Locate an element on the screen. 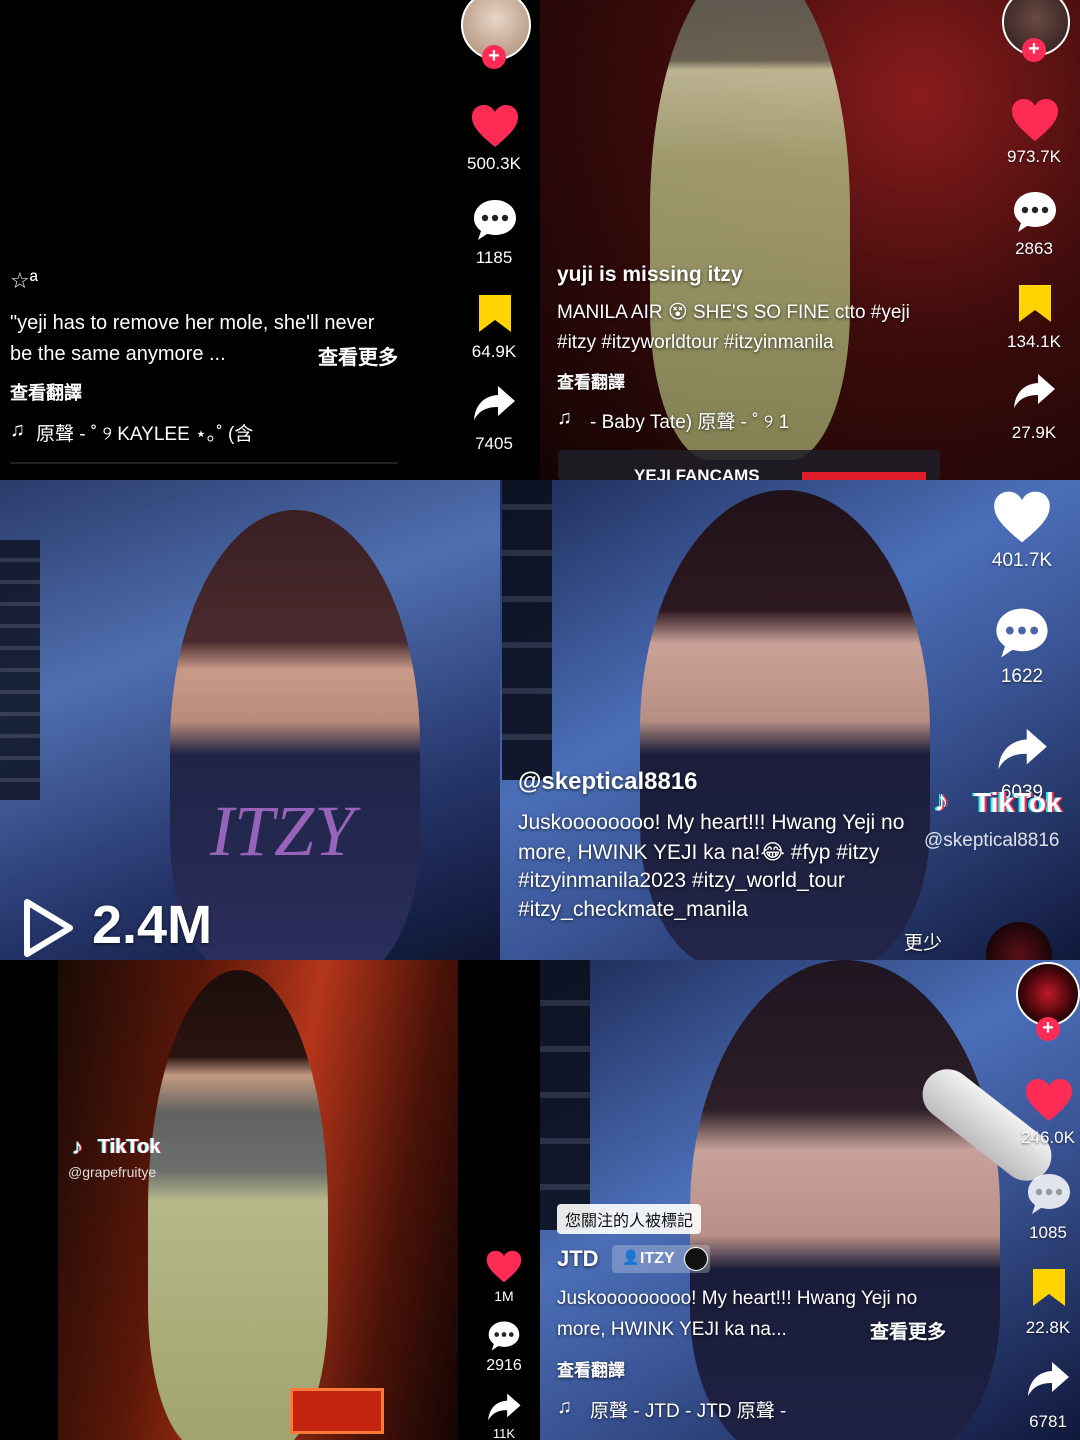 Image resolution: width=1080 pixels, height=1440 pixels. like-count: 246.0K is located at coordinates (1048, 1137).